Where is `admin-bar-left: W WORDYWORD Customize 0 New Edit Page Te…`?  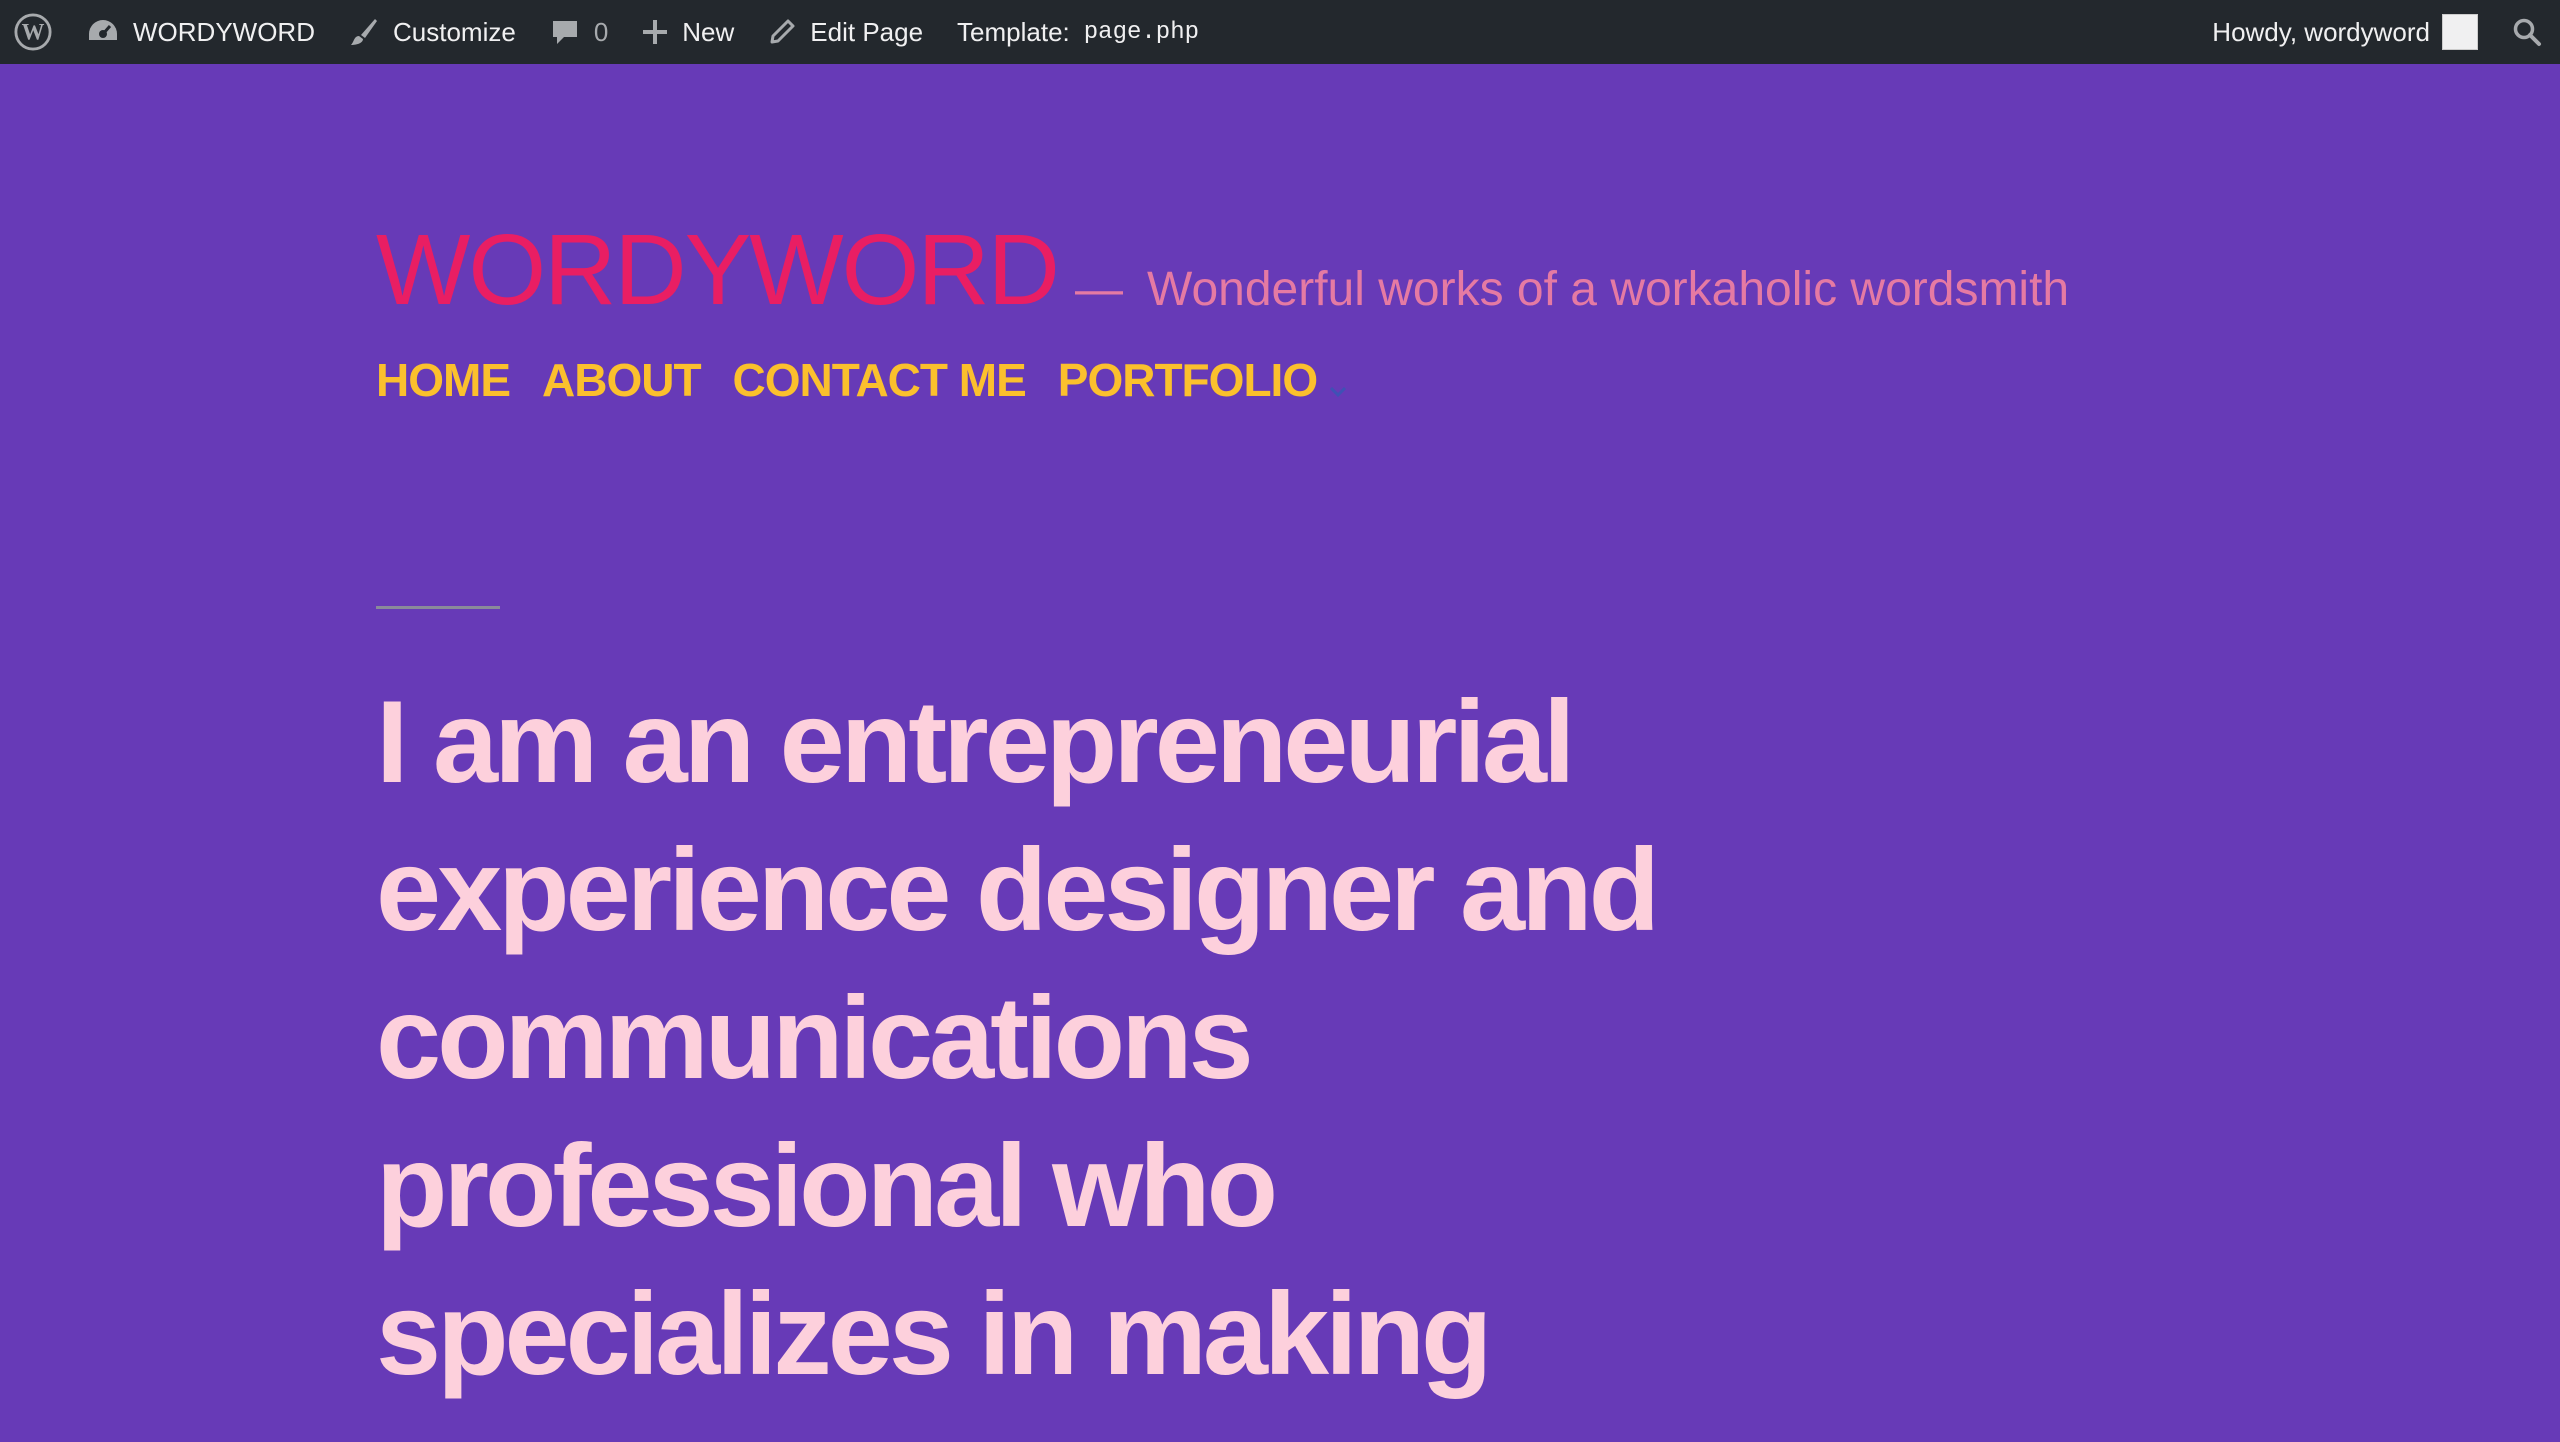 admin-bar-left: W WORDYWORD Customize 0 New Edit Page Te… is located at coordinates (608, 32).